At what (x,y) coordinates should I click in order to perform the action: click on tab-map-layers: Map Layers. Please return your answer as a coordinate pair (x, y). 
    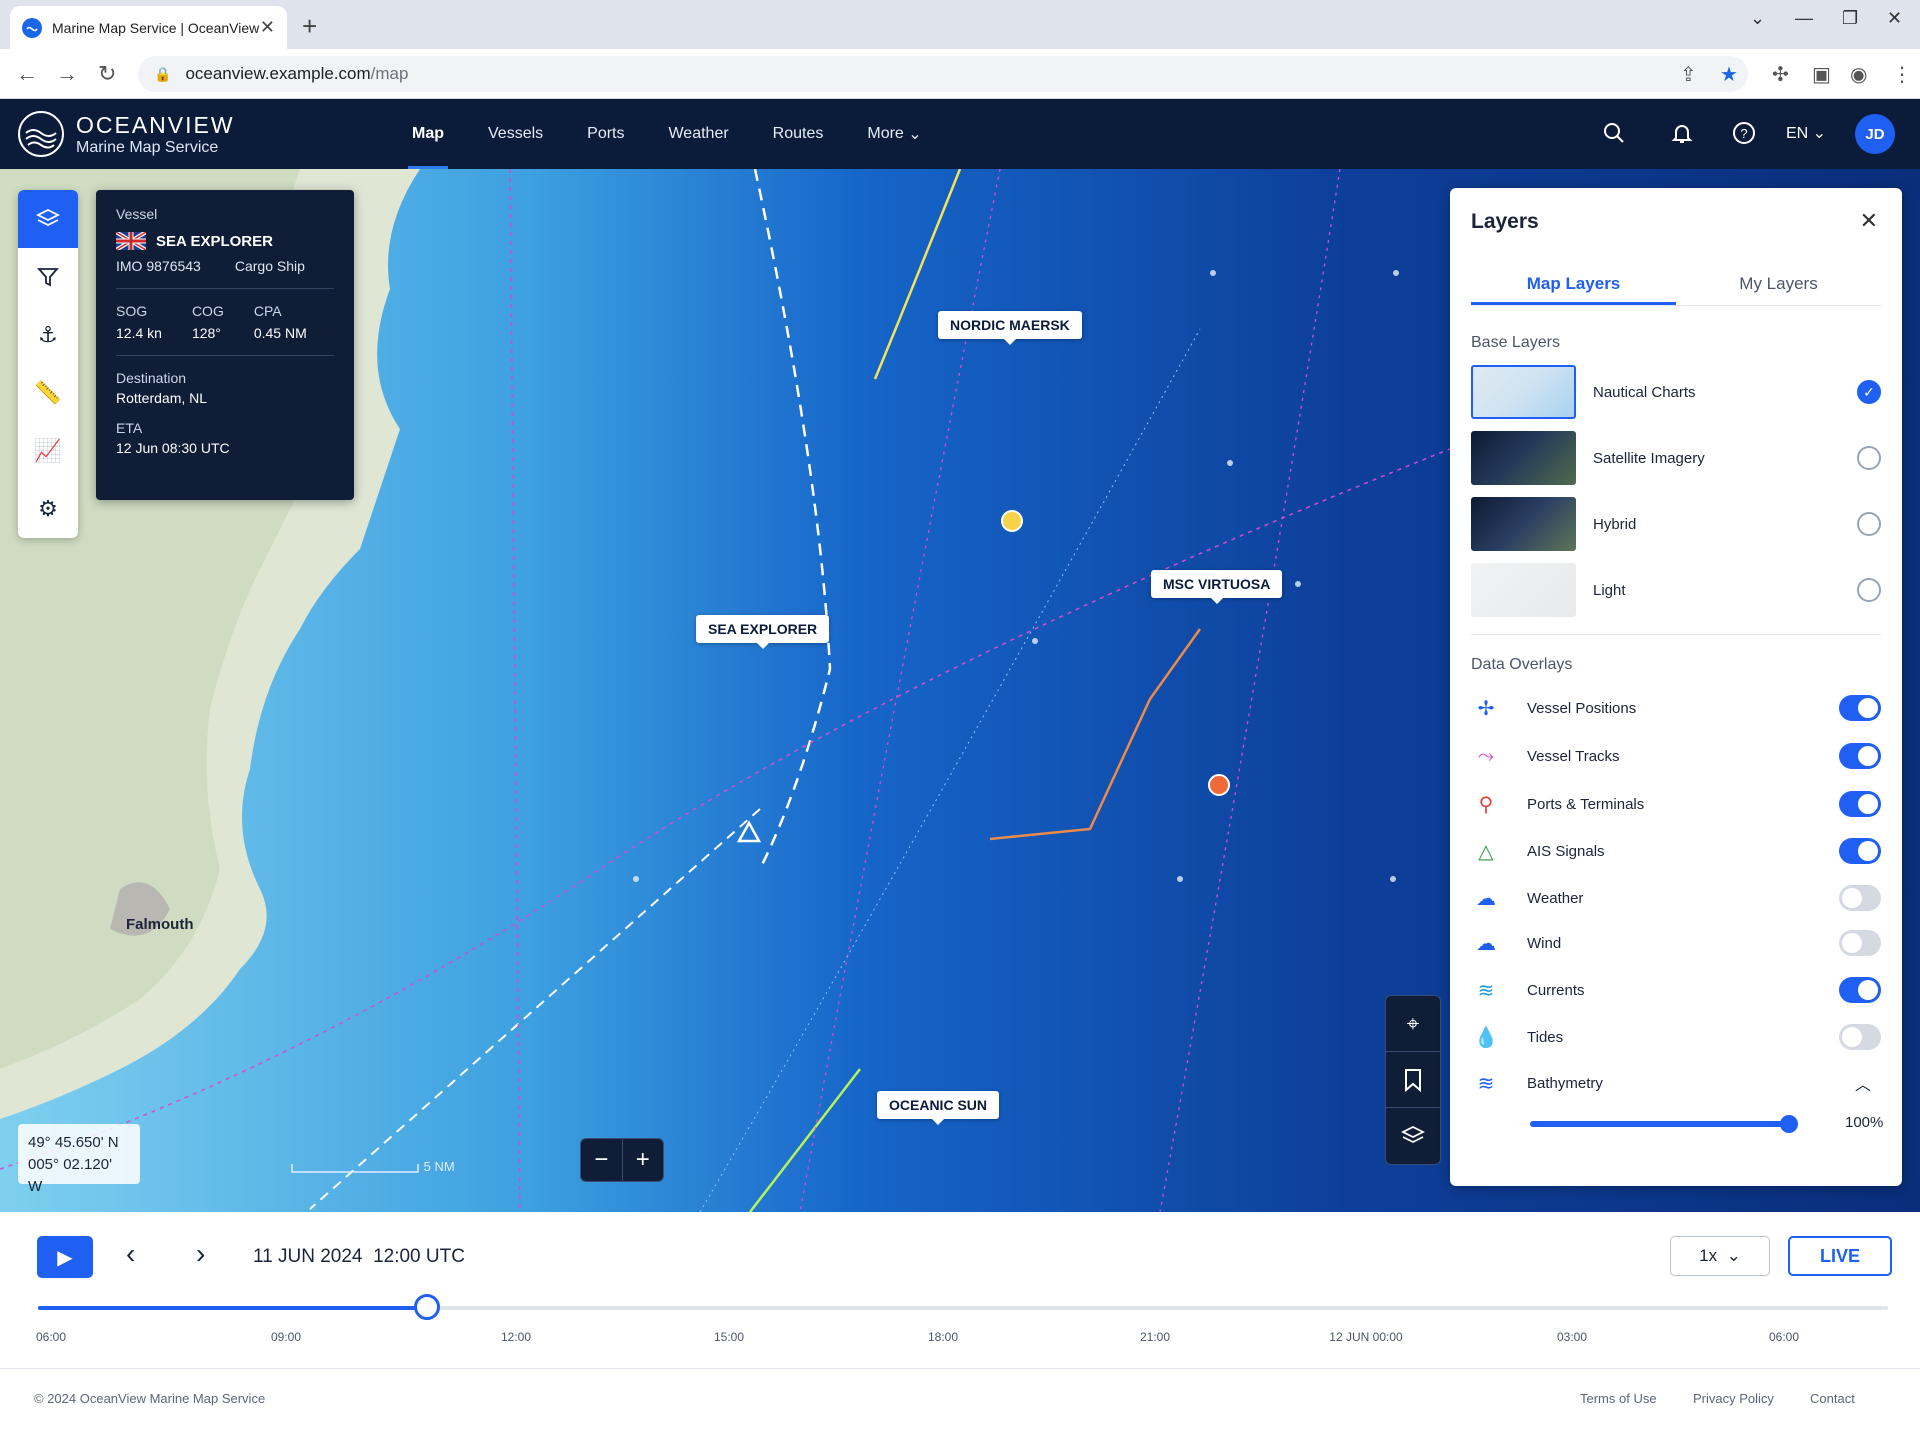
    Looking at the image, I should click on (1573, 287).